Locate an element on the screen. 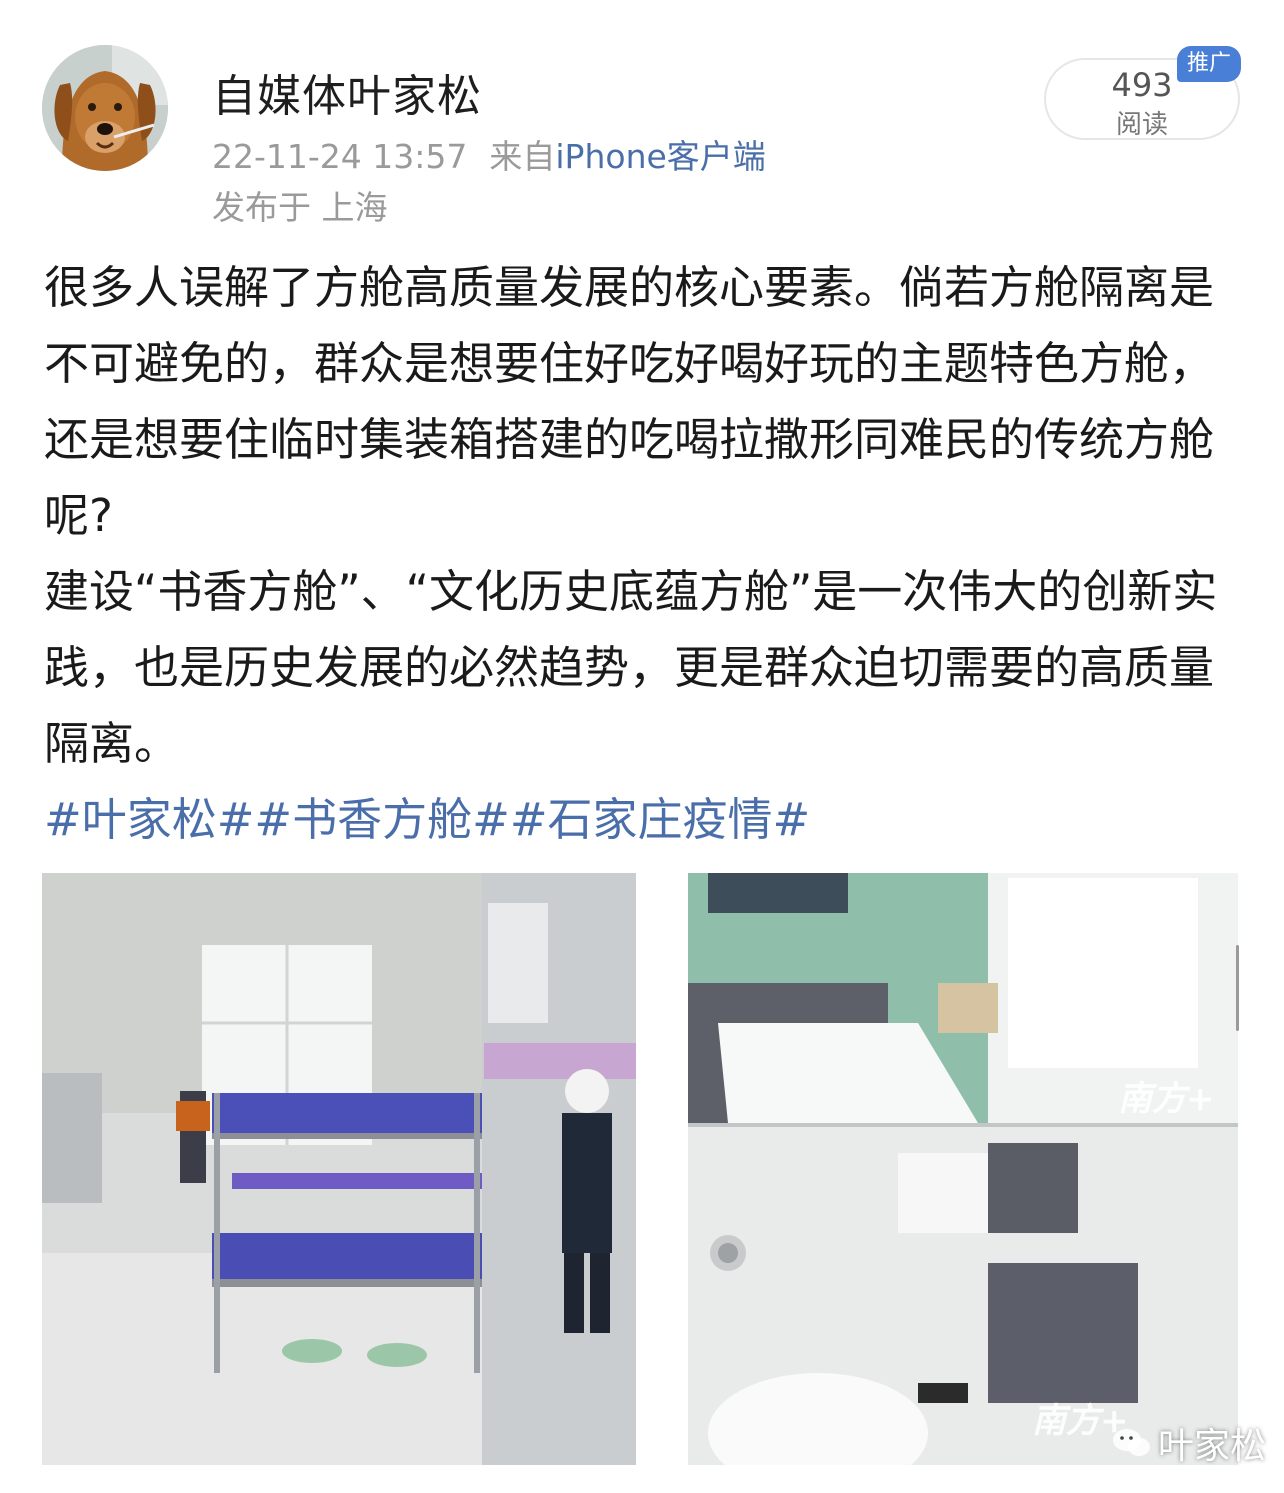  wechat-account-name: 叶家松 is located at coordinates (1212, 1446).